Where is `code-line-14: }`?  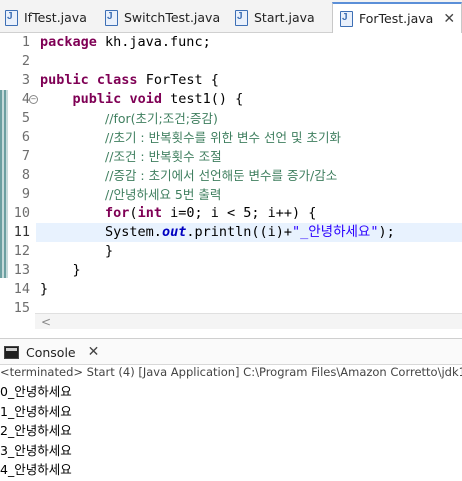 code-line-14: } is located at coordinates (251, 289).